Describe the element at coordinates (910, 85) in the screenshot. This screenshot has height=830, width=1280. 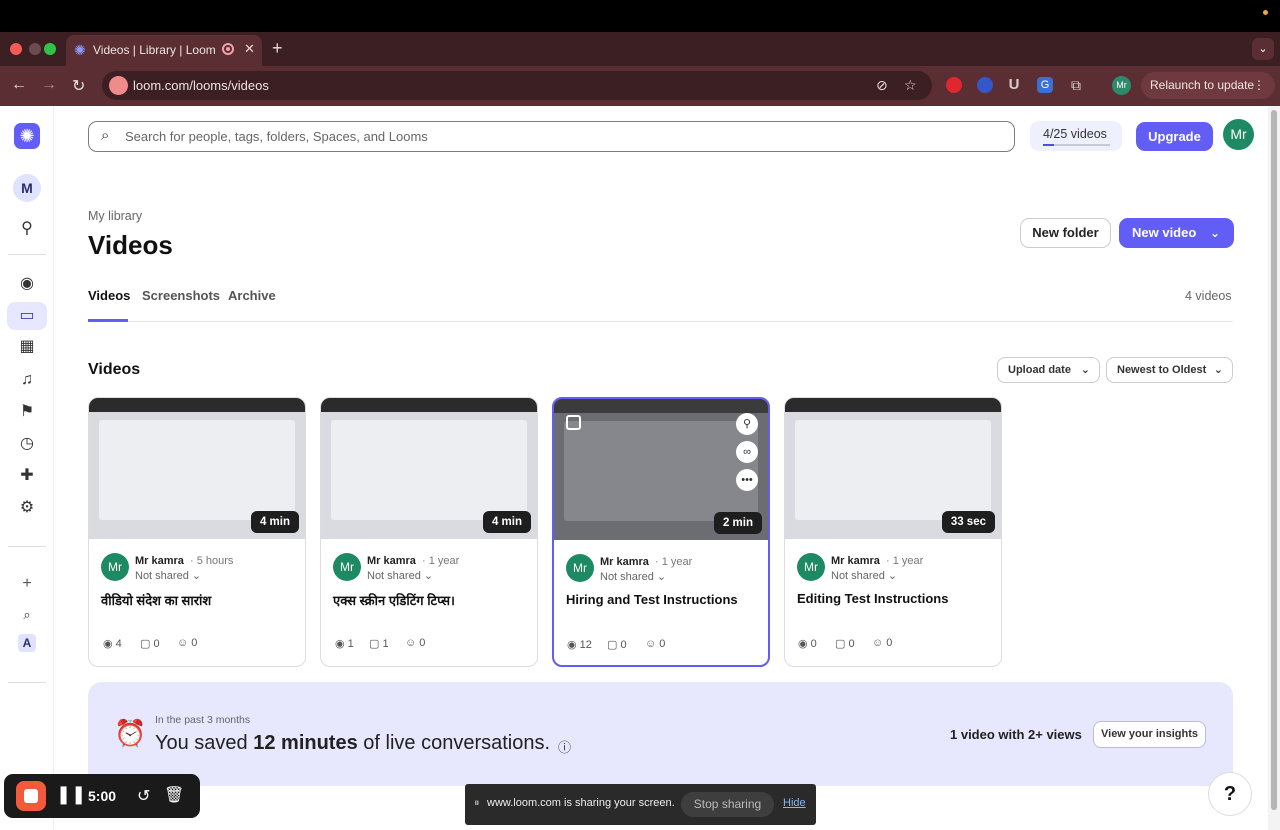
I see `bookmark-star-icon: ☆` at that location.